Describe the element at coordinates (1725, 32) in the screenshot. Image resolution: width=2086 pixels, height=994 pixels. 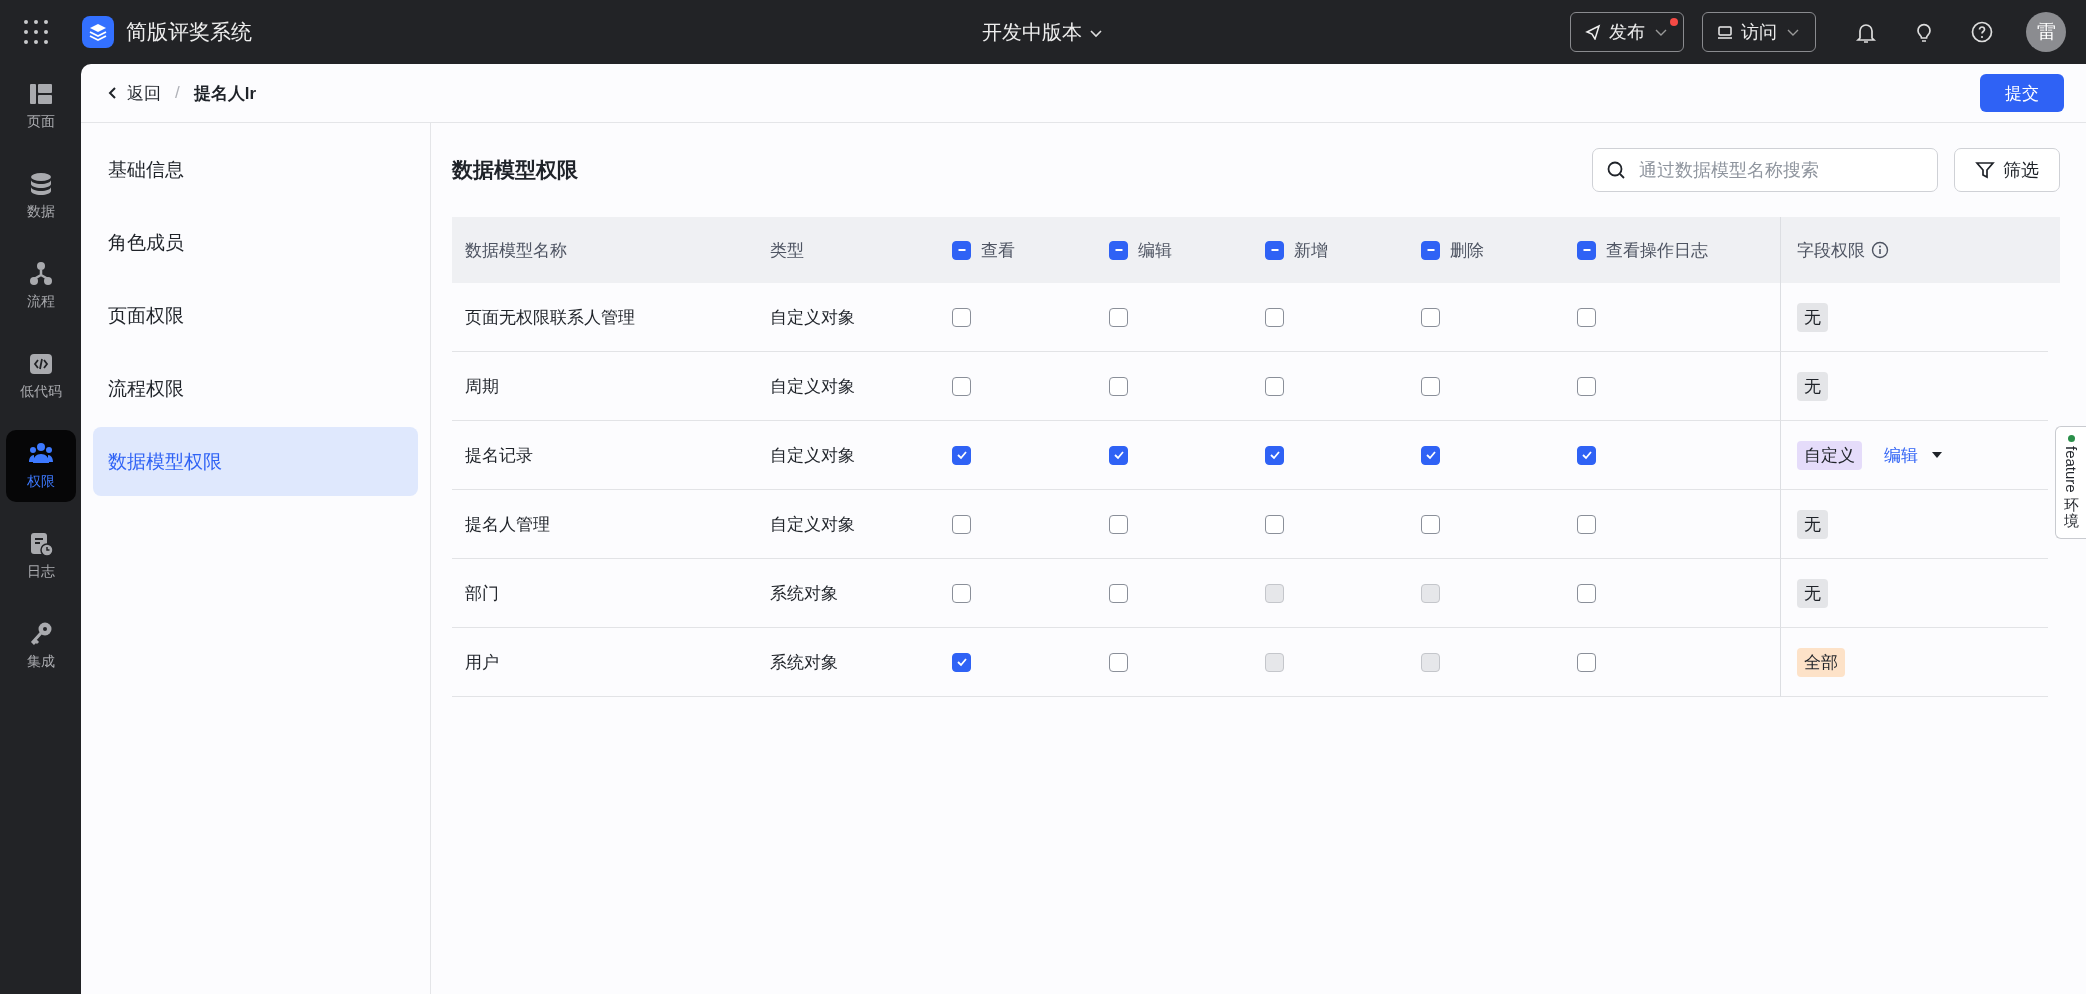
I see `monitor-icon` at that location.